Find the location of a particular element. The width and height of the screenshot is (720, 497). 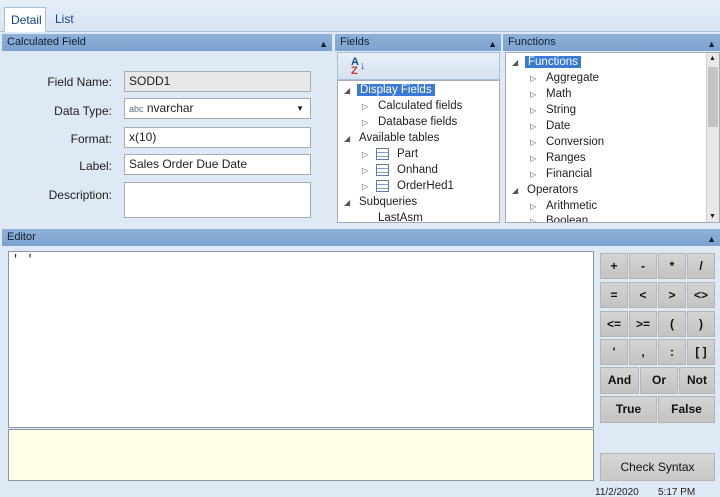

scrollbar-thumb is located at coordinates (713, 97).